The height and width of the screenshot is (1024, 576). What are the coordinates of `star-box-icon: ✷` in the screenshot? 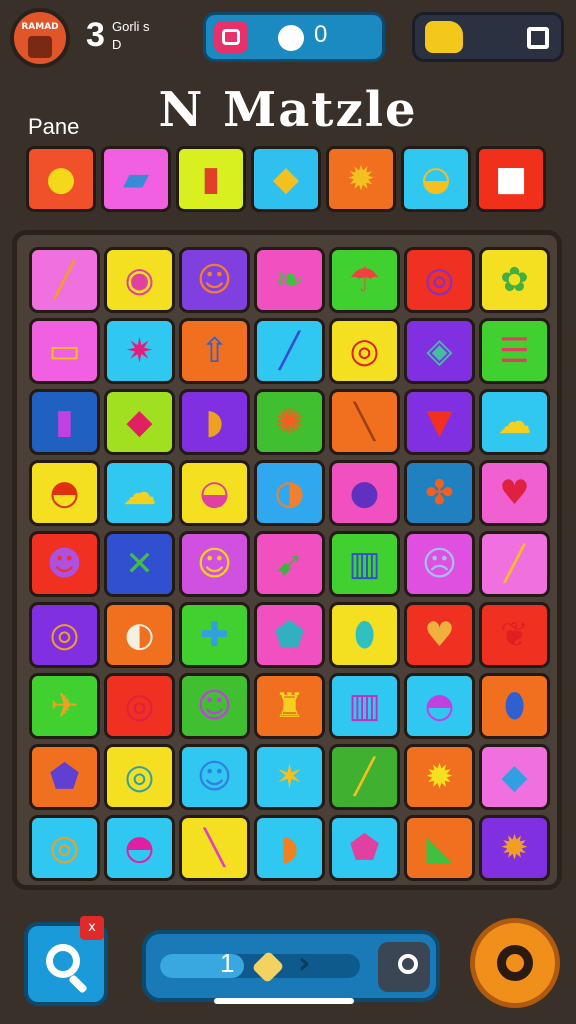 It's located at (139, 351).